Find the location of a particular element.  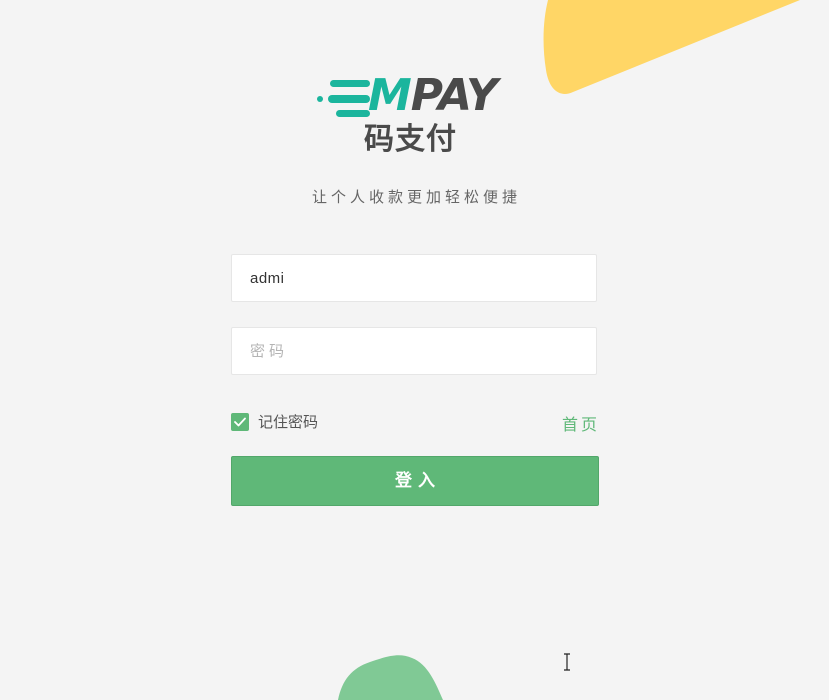

home-link: 首页 is located at coordinates (581, 423).